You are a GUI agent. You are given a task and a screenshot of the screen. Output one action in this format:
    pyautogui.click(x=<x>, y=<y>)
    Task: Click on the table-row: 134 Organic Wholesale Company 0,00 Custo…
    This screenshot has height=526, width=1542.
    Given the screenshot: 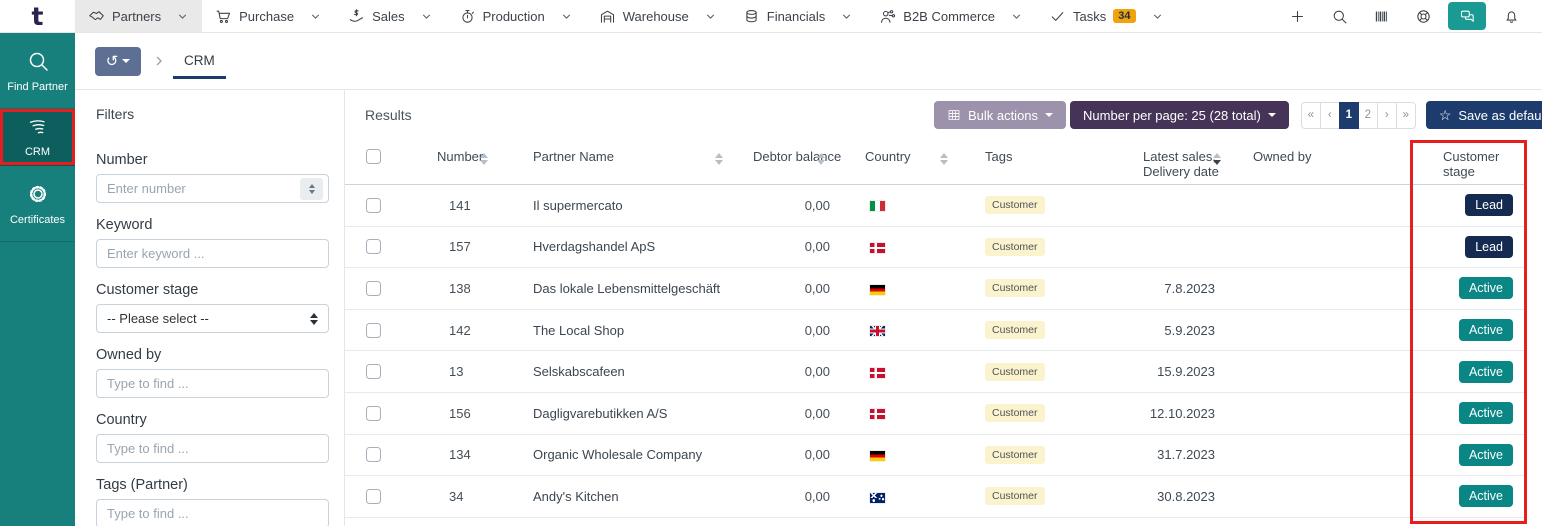 What is the action you would take?
    pyautogui.click(x=935, y=455)
    